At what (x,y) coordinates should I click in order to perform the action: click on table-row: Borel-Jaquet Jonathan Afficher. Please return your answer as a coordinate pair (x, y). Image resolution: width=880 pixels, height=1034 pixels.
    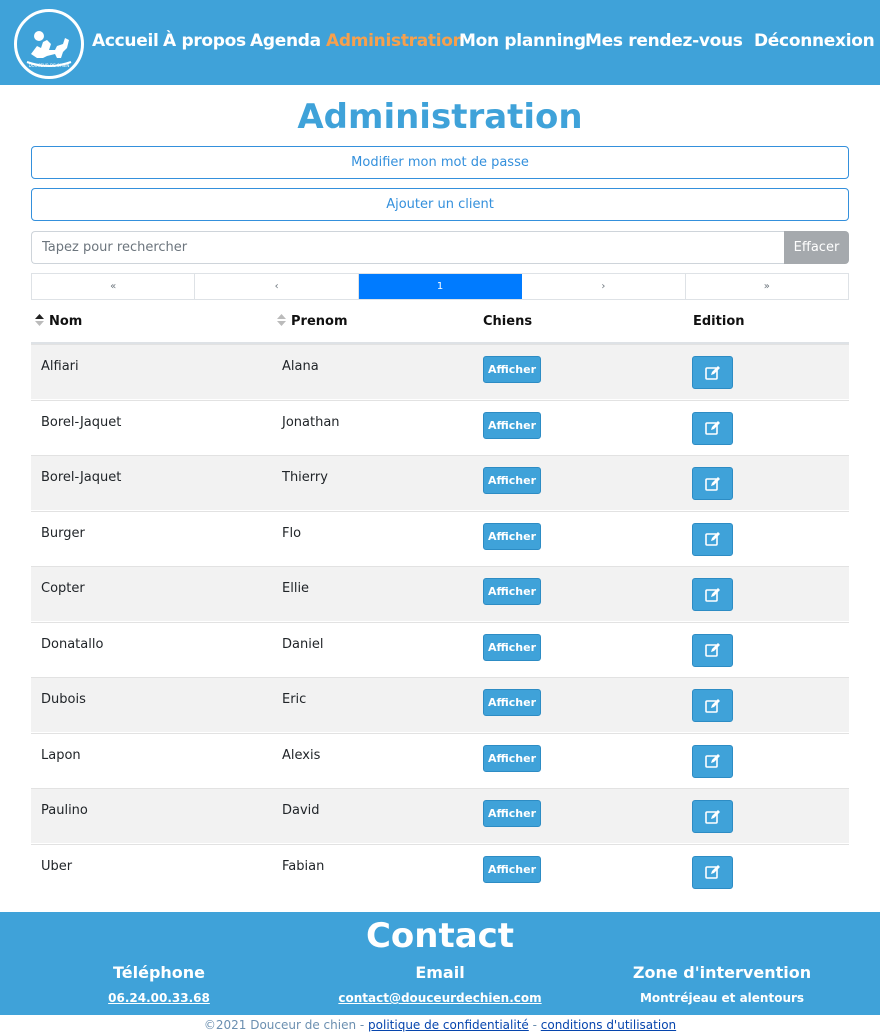
    Looking at the image, I should click on (440, 427).